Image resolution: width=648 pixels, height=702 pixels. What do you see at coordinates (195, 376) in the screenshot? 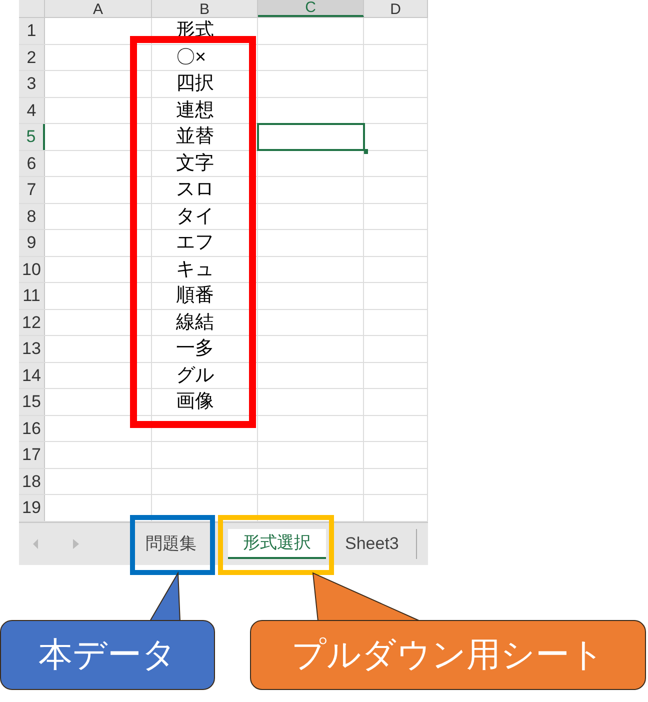
I see `table-cell: グル` at bounding box center [195, 376].